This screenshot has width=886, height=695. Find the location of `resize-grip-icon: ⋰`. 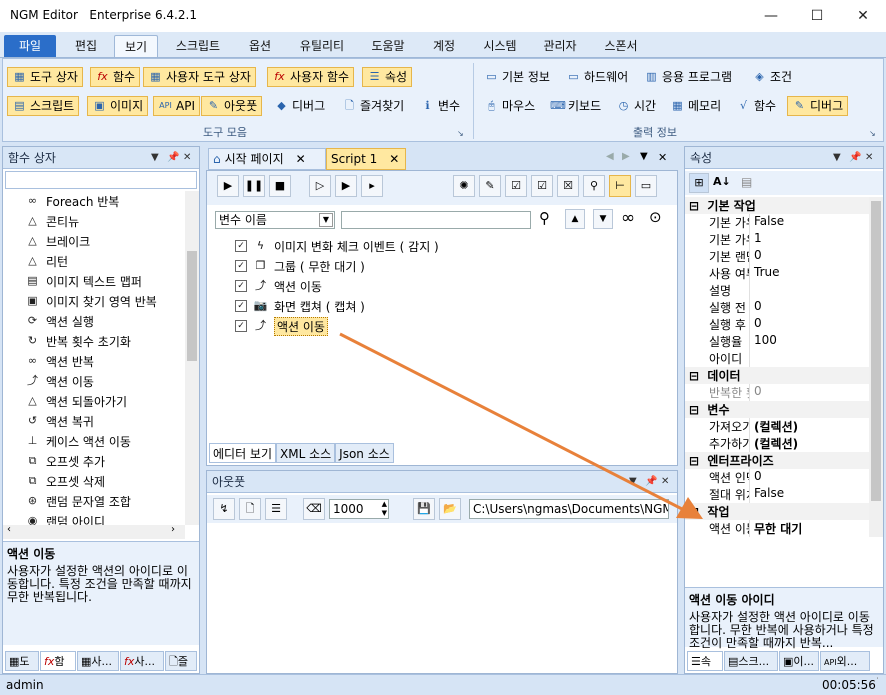

resize-grip-icon: ⋰ is located at coordinates (874, 682).